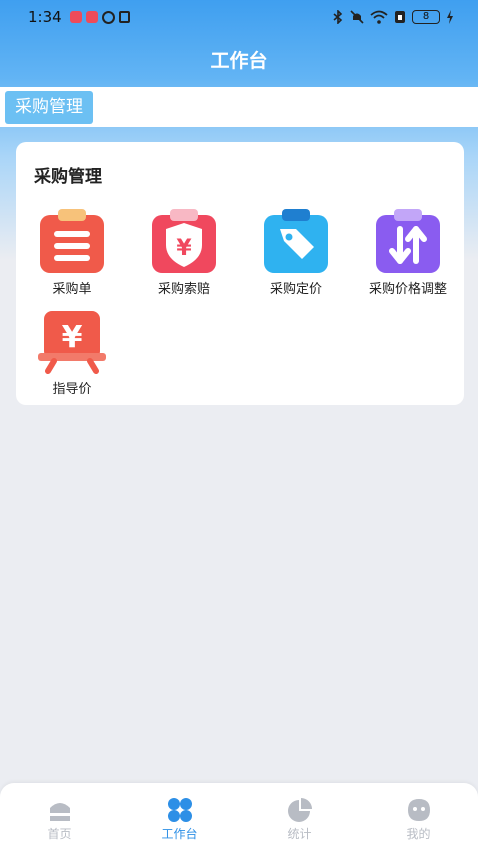  I want to click on grid-item-guide-price: ¥ 指导价, so click(72, 352).